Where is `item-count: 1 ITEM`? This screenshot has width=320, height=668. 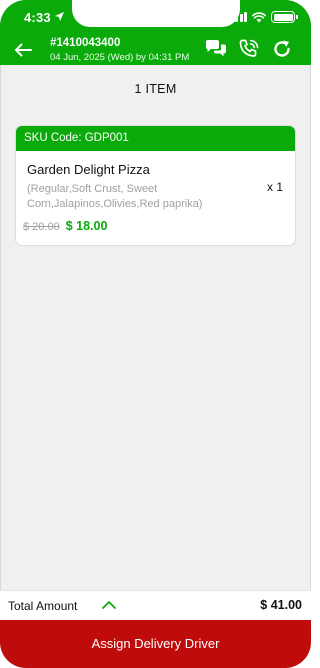 item-count: 1 ITEM is located at coordinates (155, 89).